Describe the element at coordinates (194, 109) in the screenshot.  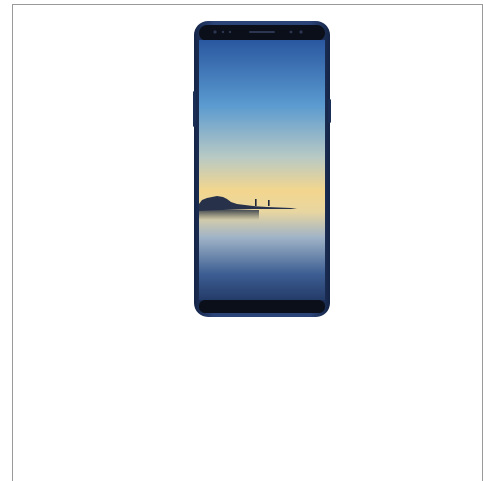
I see `volume-button` at that location.